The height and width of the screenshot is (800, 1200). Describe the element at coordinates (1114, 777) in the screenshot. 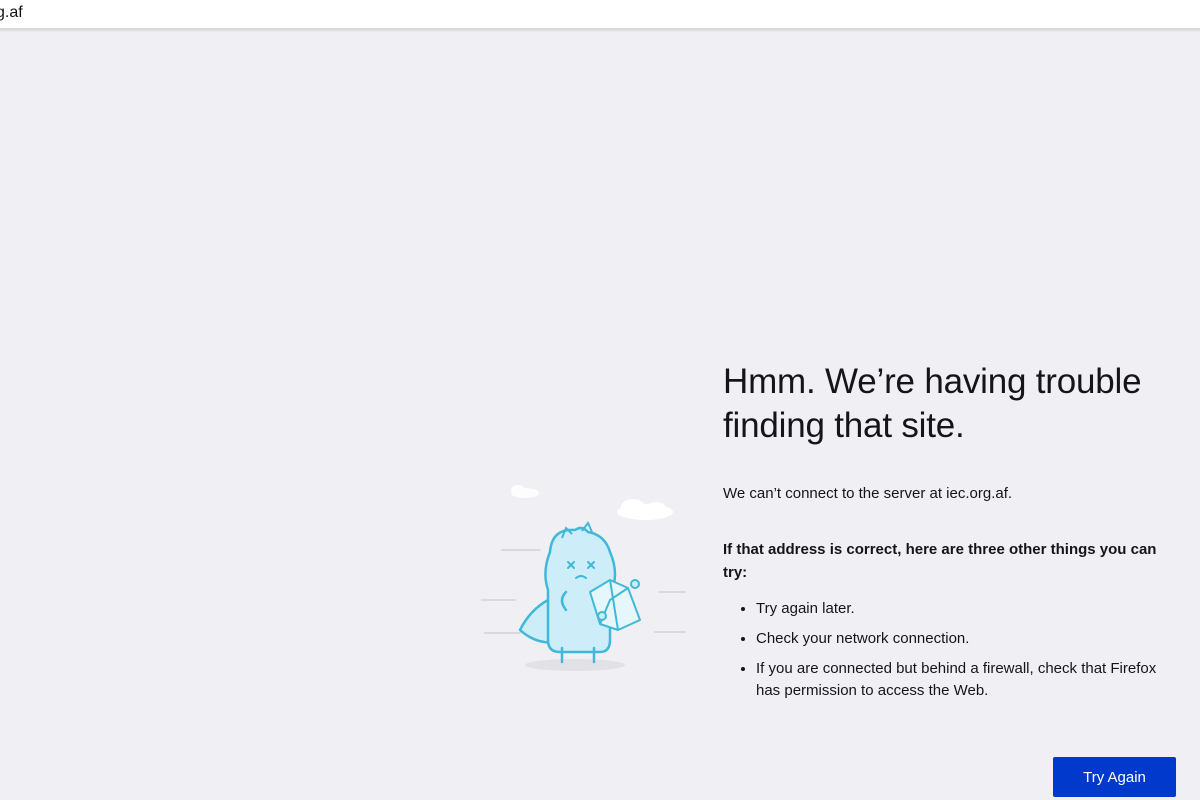

I see `try-again-button: Try Again` at that location.